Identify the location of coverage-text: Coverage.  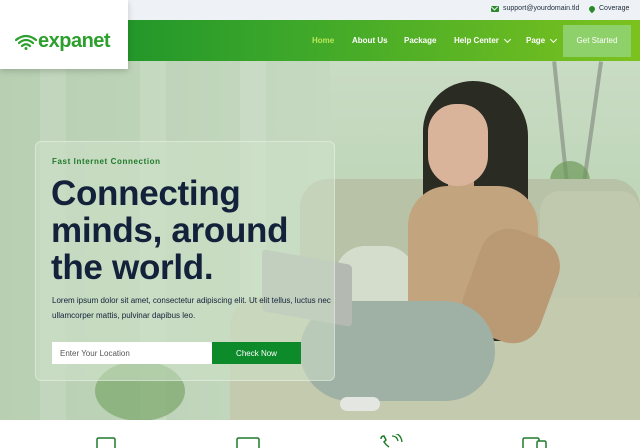
(614, 8).